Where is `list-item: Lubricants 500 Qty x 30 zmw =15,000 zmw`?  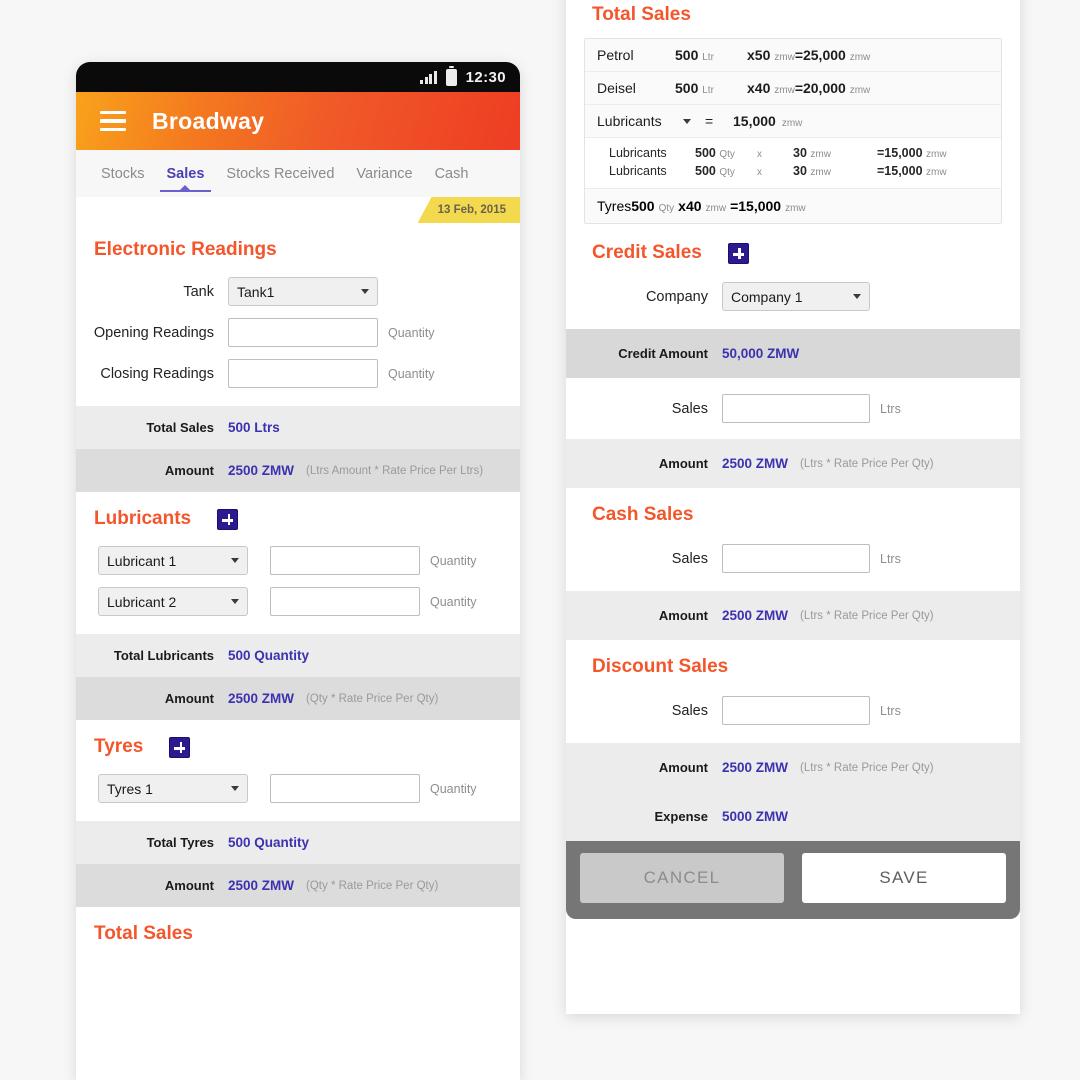 list-item: Lubricants 500 Qty x 30 zmw =15,000 zmw is located at coordinates (799, 171).